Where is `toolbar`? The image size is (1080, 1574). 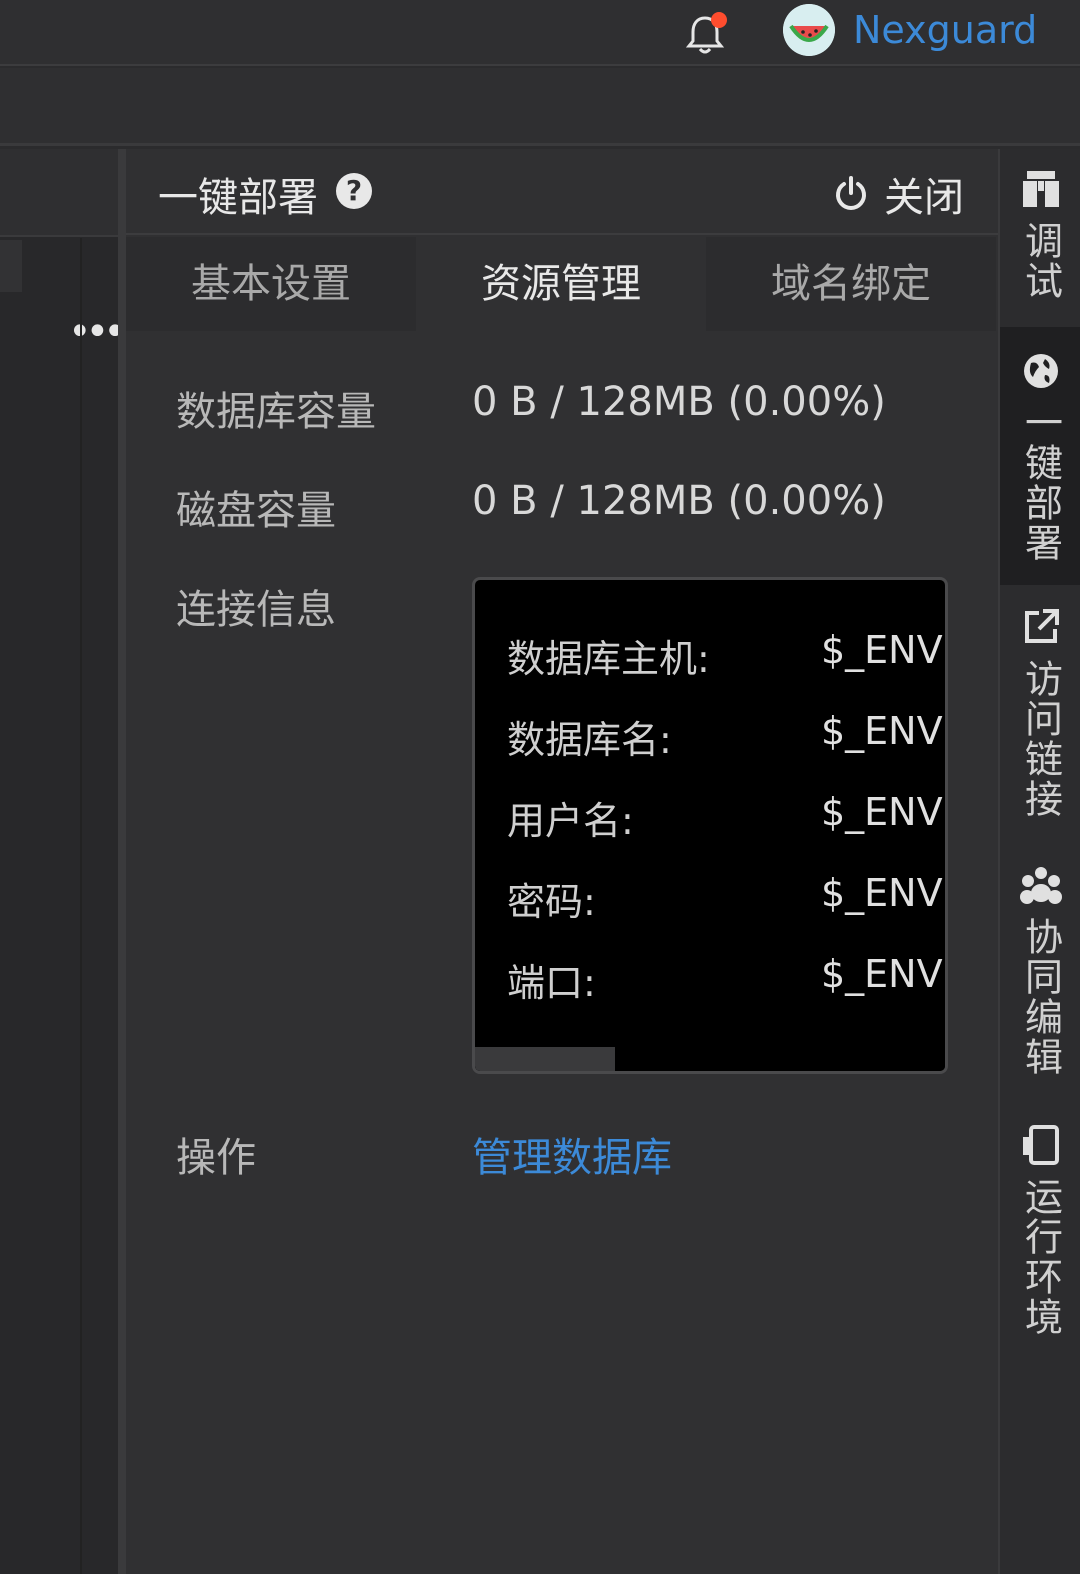 toolbar is located at coordinates (540, 107).